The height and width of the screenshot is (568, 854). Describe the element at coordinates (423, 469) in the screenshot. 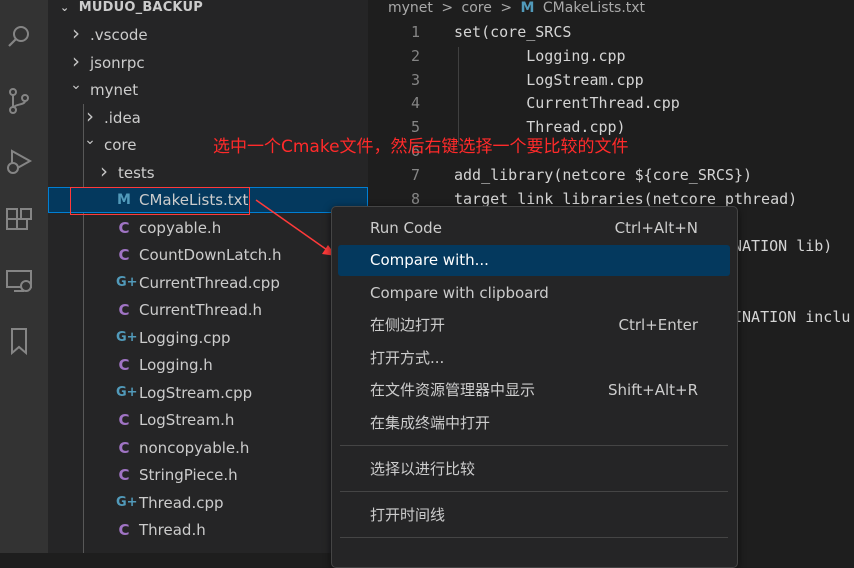

I see `menu-item-label: 选择以进行比较` at that location.